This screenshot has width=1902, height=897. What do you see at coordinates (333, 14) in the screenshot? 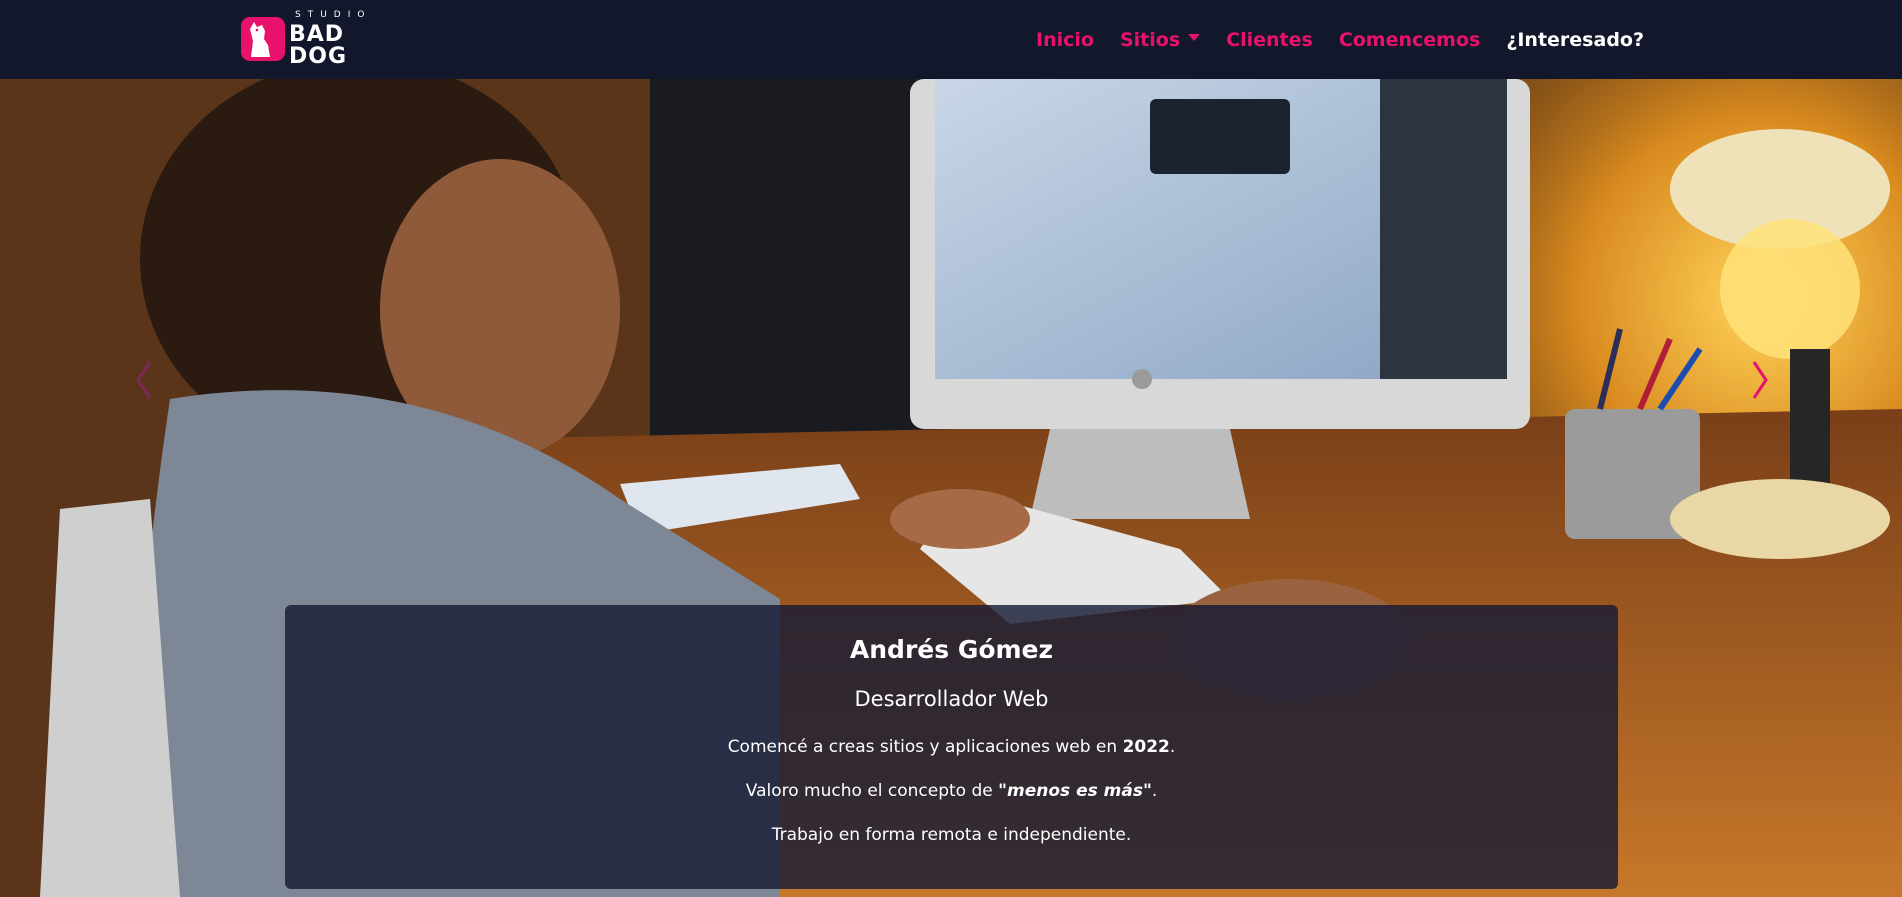
I see `brand-studio-text: STUDIO` at bounding box center [333, 14].